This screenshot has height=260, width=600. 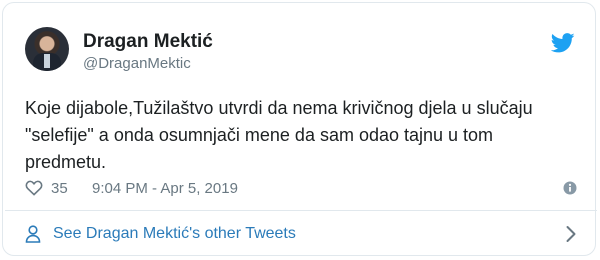 What do you see at coordinates (570, 188) in the screenshot?
I see `info-icon` at bounding box center [570, 188].